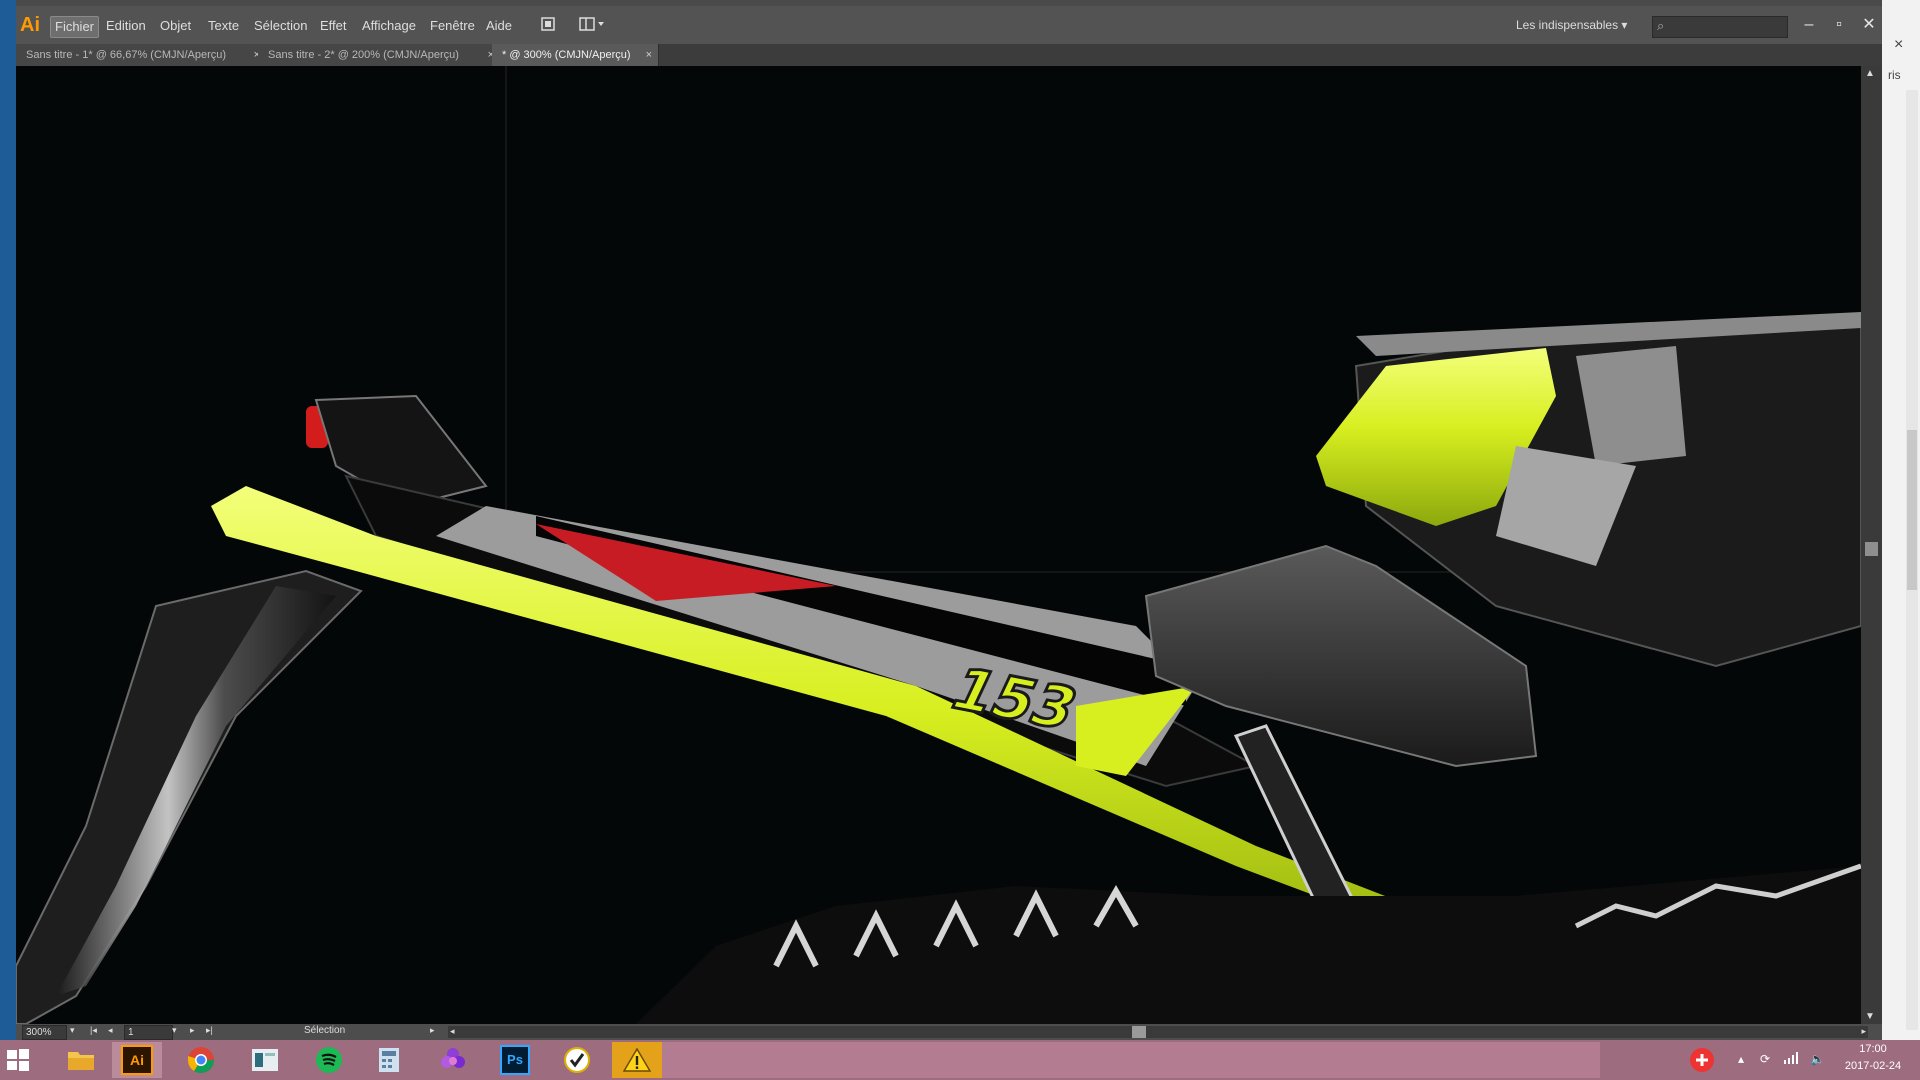 This screenshot has height=1080, width=1920. What do you see at coordinates (192, 1030) in the screenshot?
I see `next-artboard-icon: ▸` at bounding box center [192, 1030].